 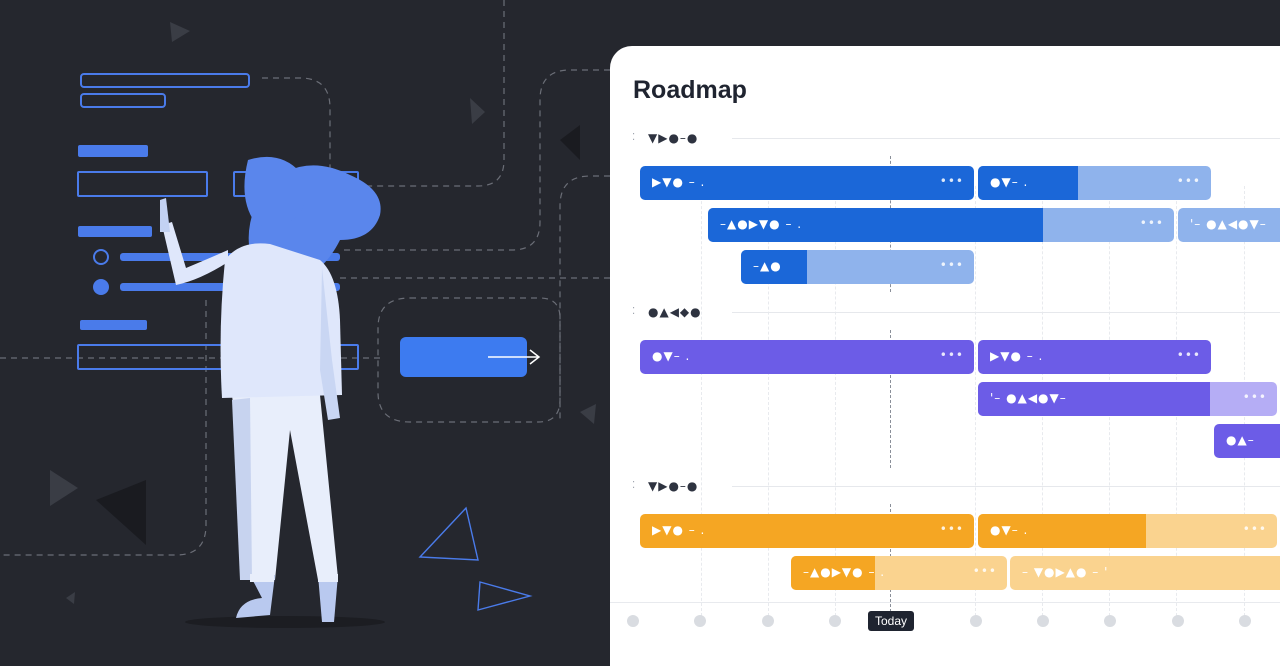 What do you see at coordinates (1240, 440) in the screenshot?
I see `bar-label: ●▲–` at bounding box center [1240, 440].